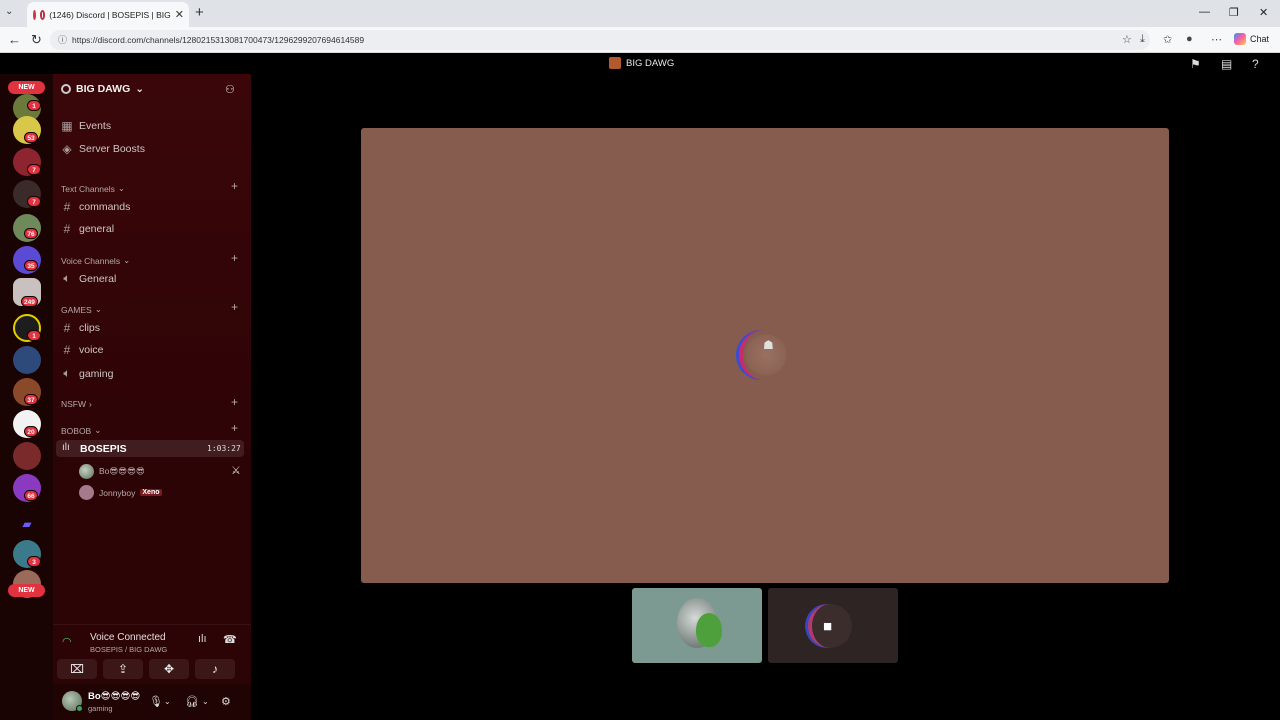 The image size is (1280, 720). Describe the element at coordinates (1234, 12) in the screenshot. I see `restore-icon: ❐` at that location.